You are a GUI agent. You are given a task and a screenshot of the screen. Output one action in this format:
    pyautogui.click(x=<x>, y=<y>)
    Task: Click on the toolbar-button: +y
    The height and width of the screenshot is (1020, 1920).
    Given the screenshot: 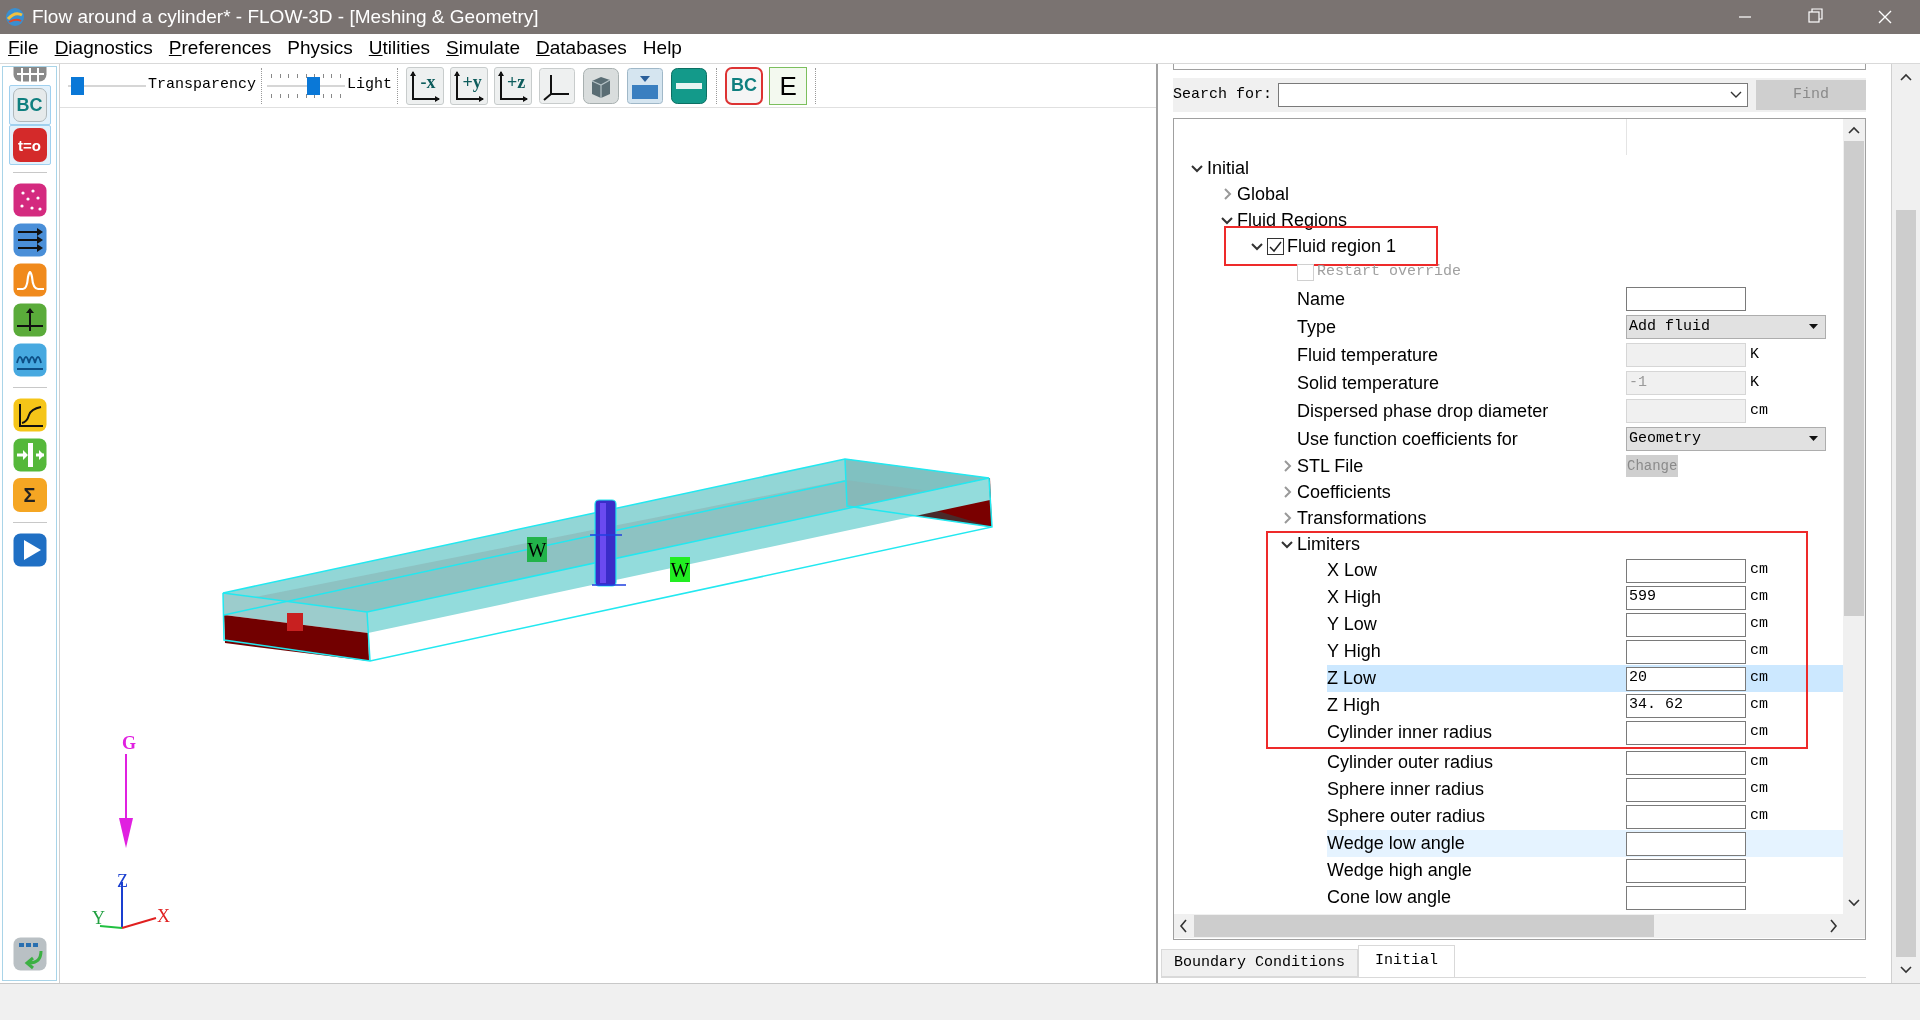 What is the action you would take?
    pyautogui.click(x=469, y=85)
    